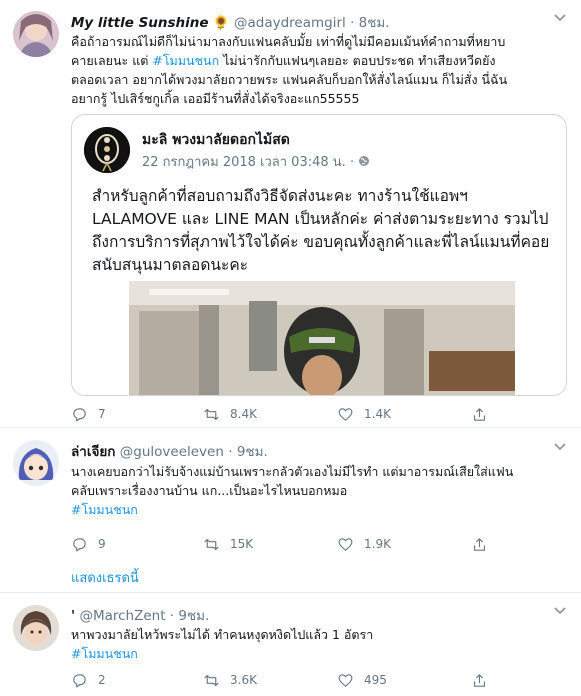 This screenshot has width=581, height=696. What do you see at coordinates (216, 140) in the screenshot?
I see `page-name: มะลิ พวงมาลัยดอกไม้สด` at bounding box center [216, 140].